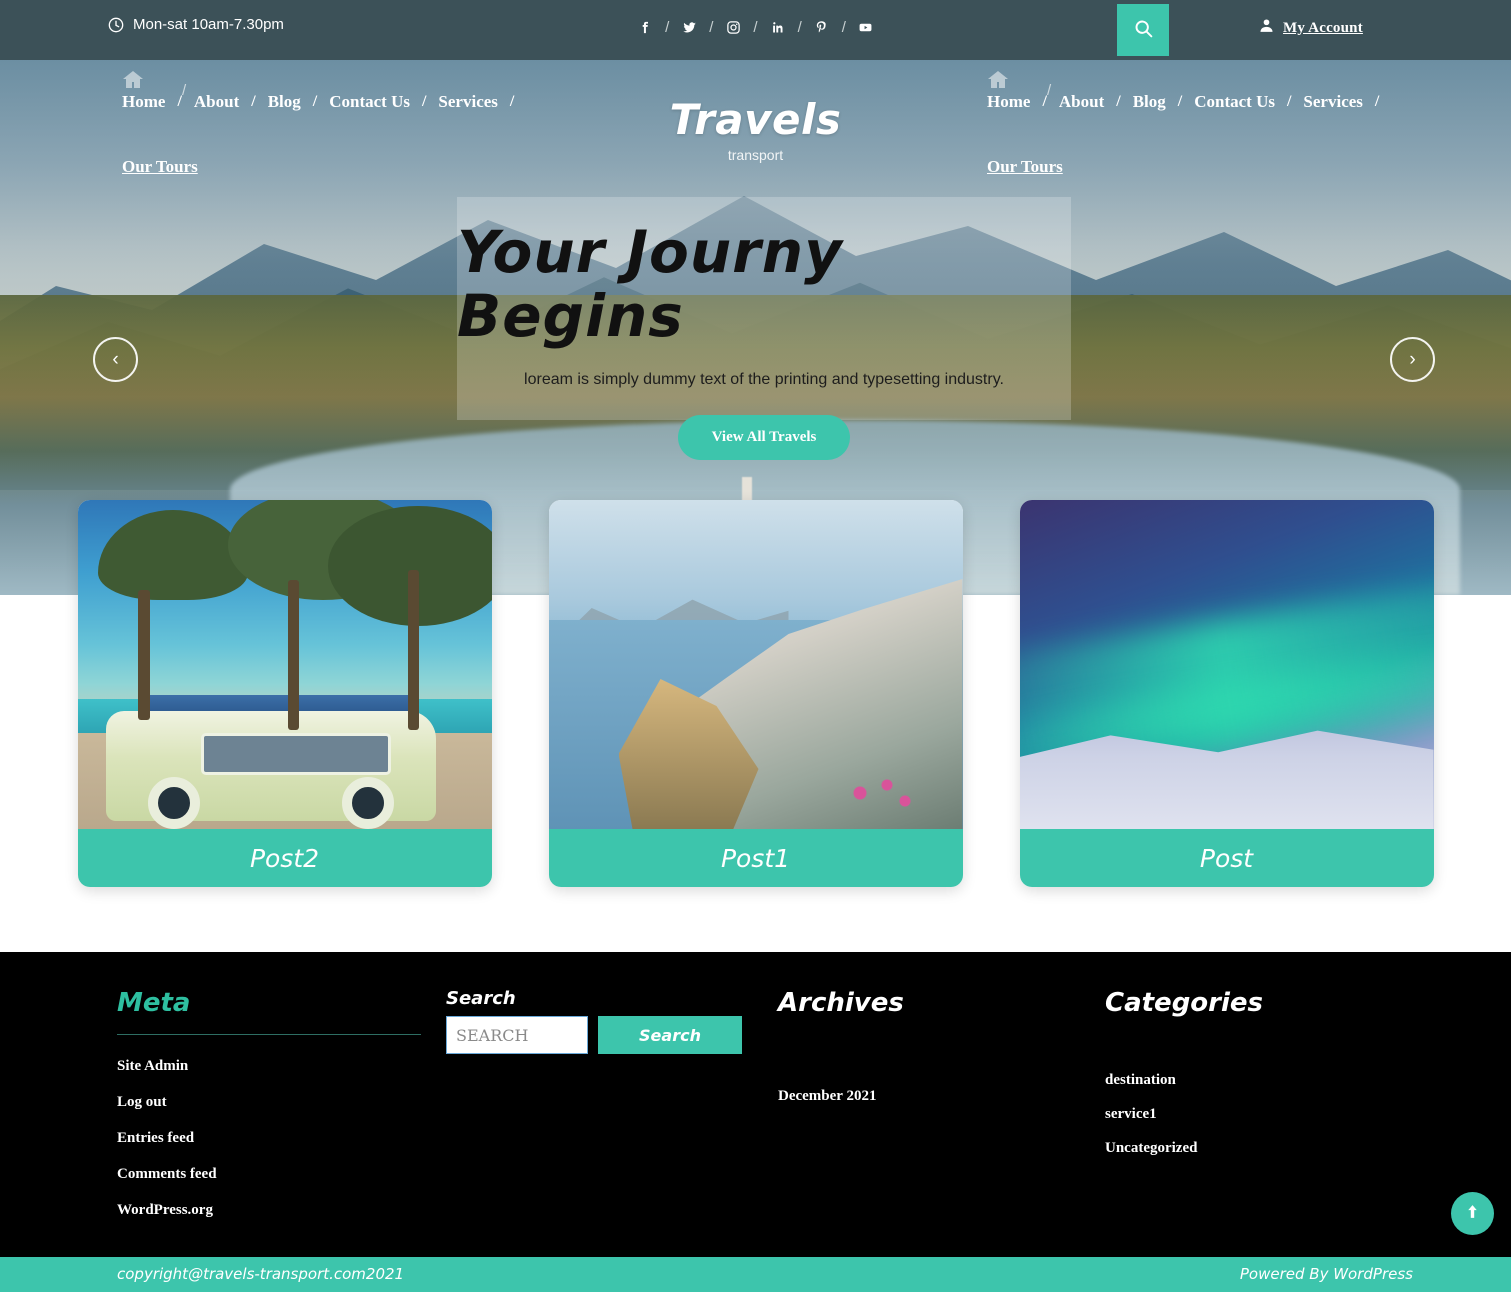 The image size is (1511, 1292). I want to click on my-account-link: My Account, so click(1310, 28).